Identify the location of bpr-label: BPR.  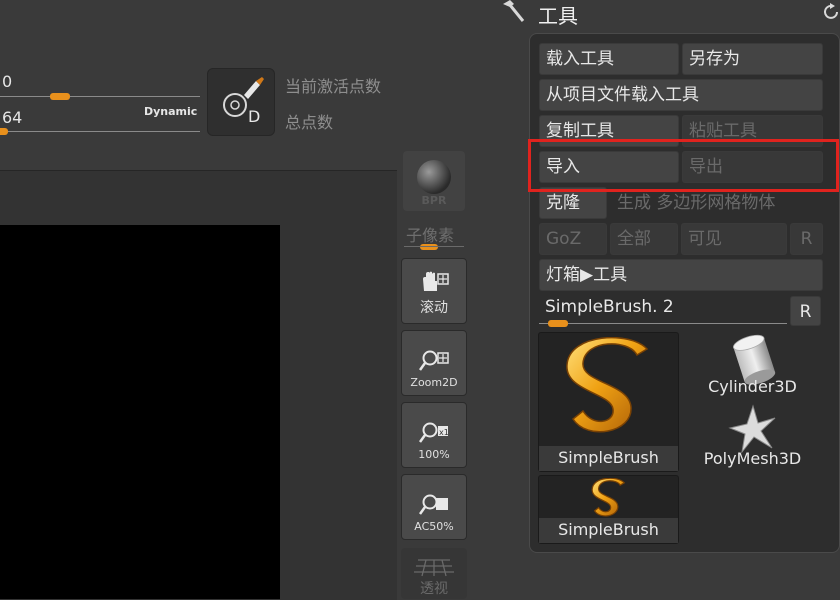
(434, 200).